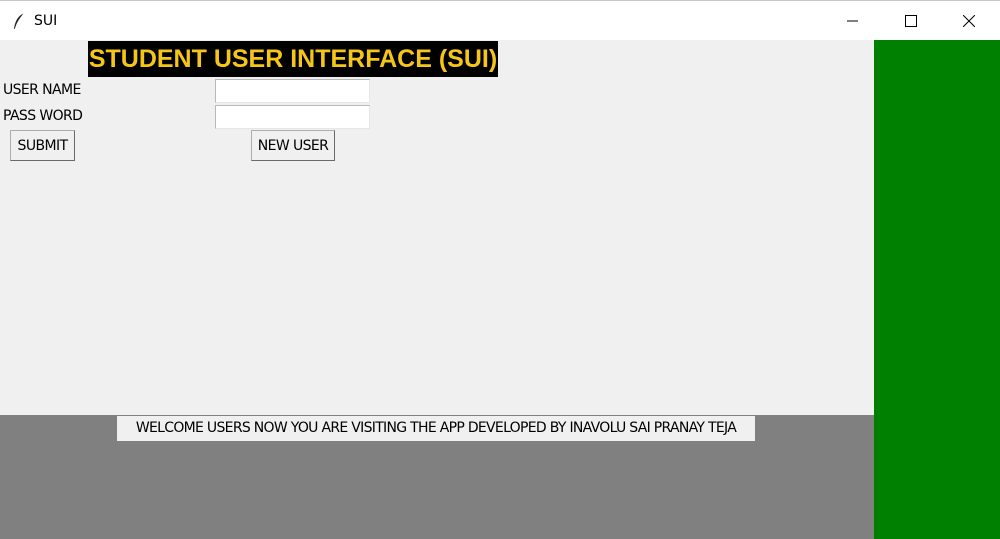 The width and height of the screenshot is (1000, 539). I want to click on maximize-button, so click(911, 21).